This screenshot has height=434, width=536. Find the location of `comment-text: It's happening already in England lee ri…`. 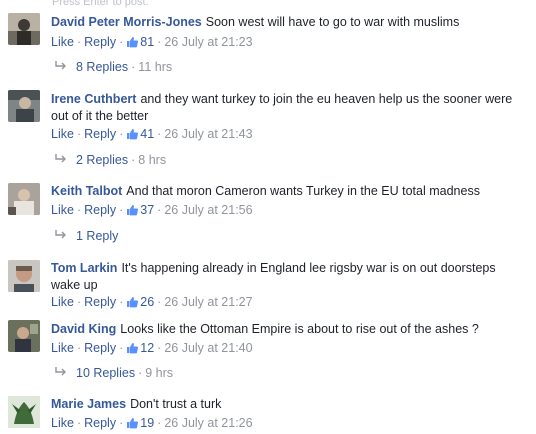

comment-text: It's happening already in England lee ri… is located at coordinates (273, 276).